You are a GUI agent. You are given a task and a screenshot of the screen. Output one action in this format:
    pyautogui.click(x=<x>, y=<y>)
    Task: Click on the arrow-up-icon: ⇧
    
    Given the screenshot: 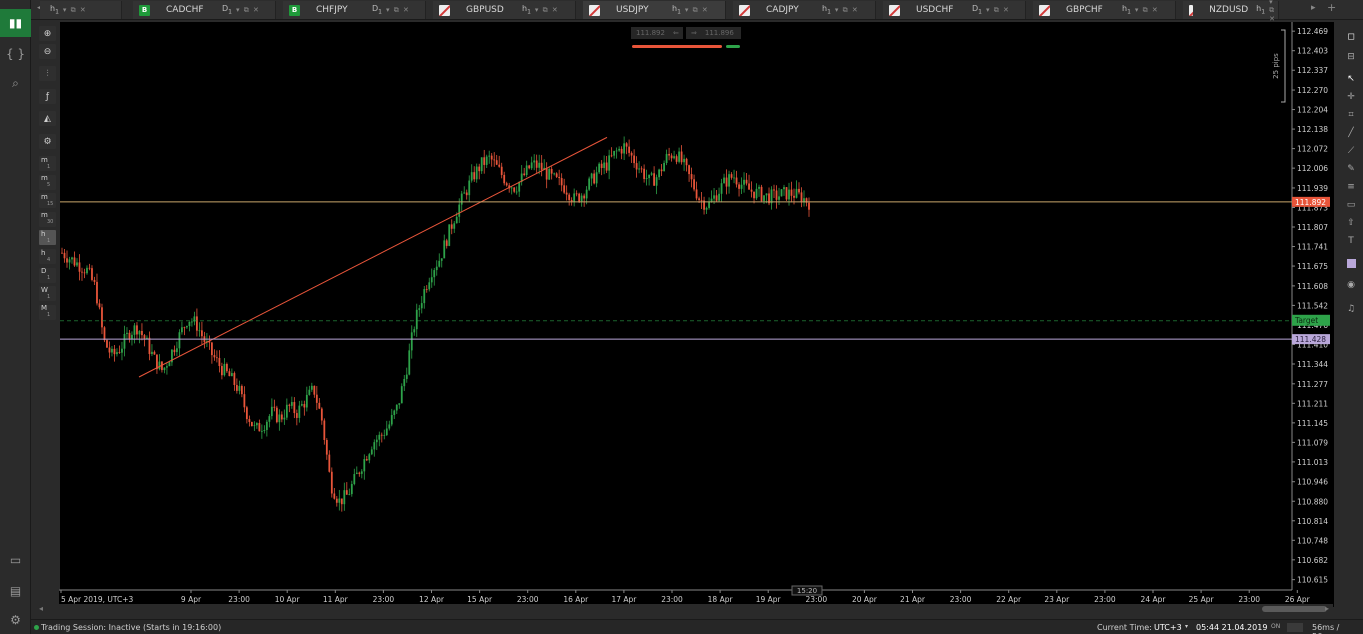 What is the action you would take?
    pyautogui.click(x=1351, y=223)
    